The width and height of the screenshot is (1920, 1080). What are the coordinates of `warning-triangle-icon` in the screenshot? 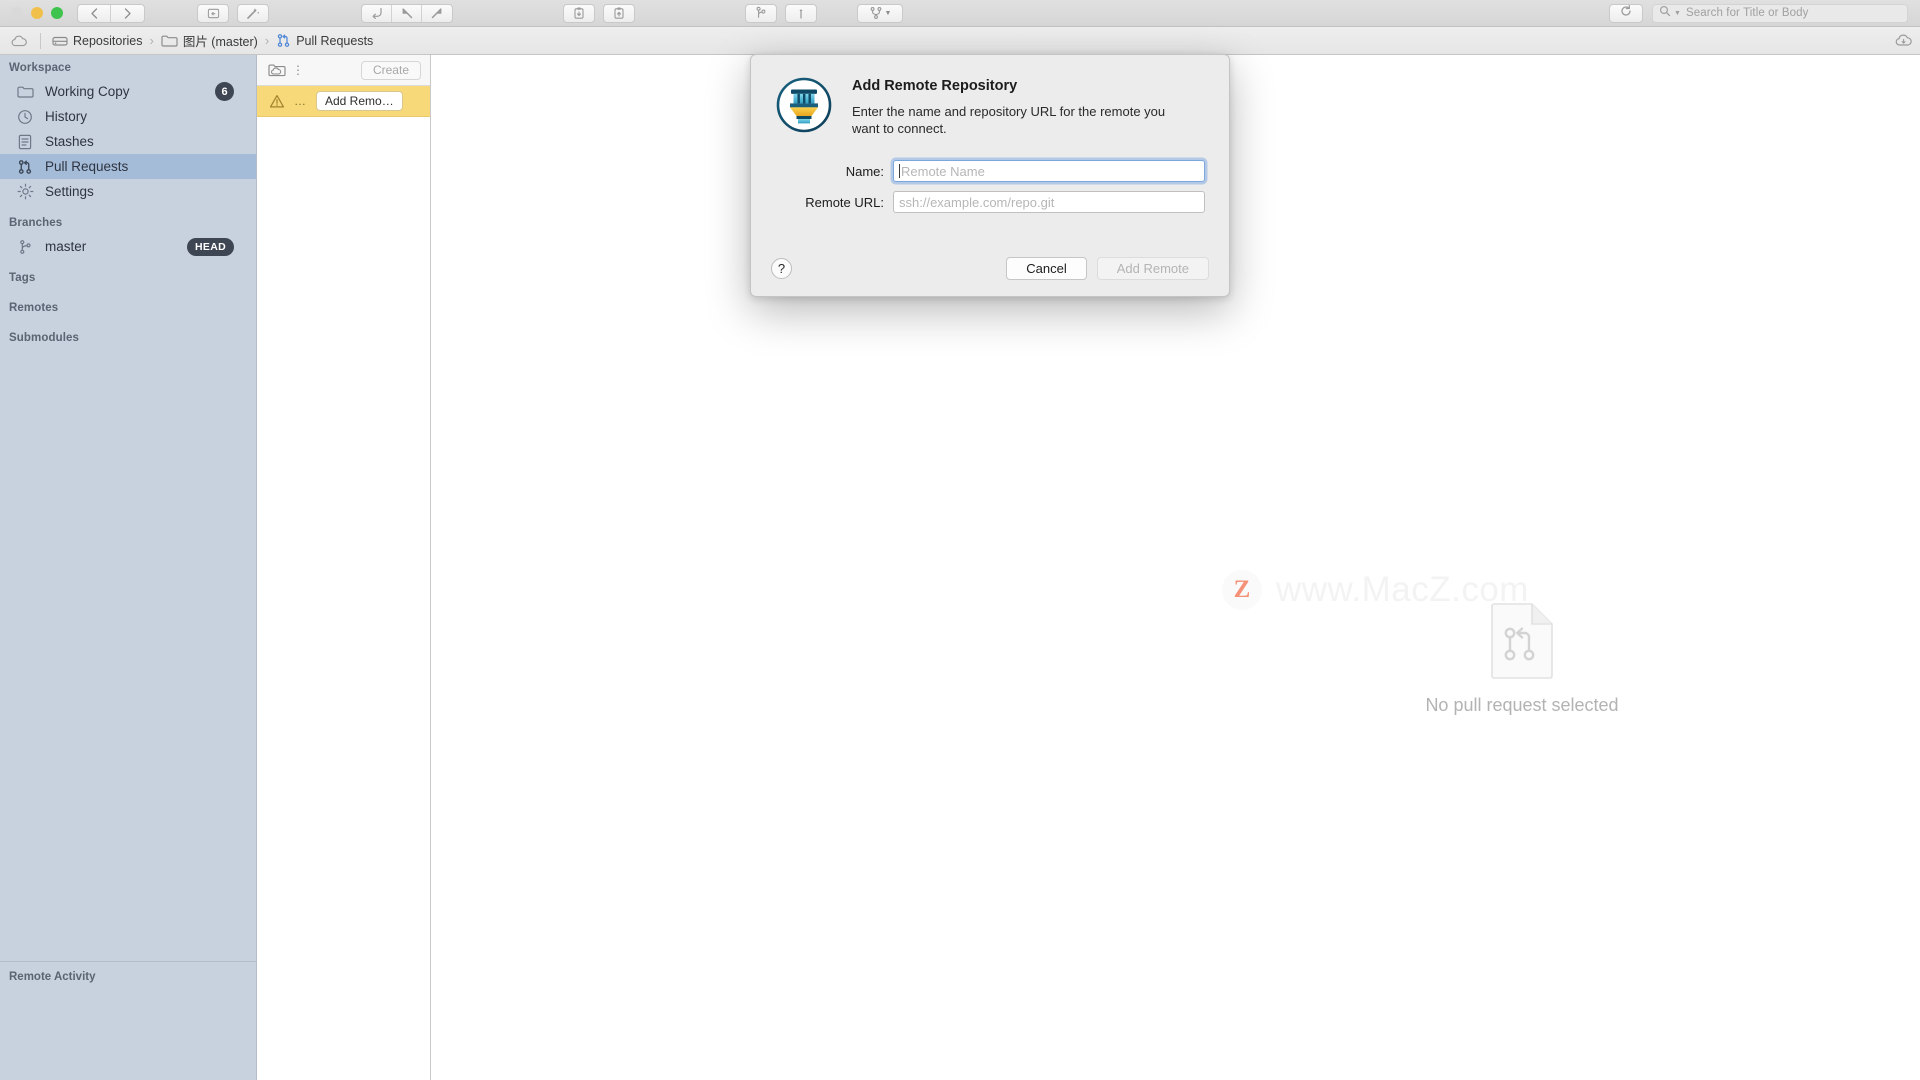 It's located at (277, 101).